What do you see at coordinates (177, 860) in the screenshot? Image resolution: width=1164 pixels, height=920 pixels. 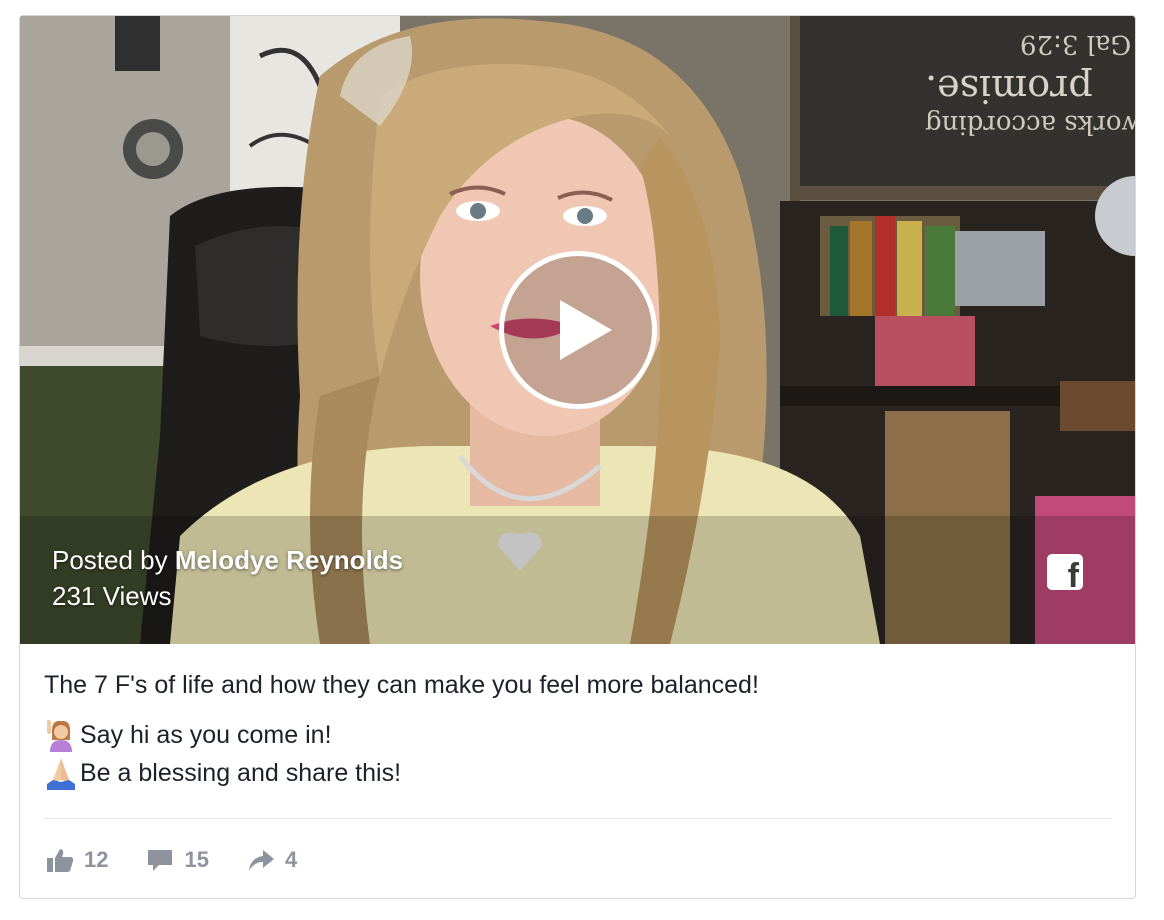 I see `comment-button: 15` at bounding box center [177, 860].